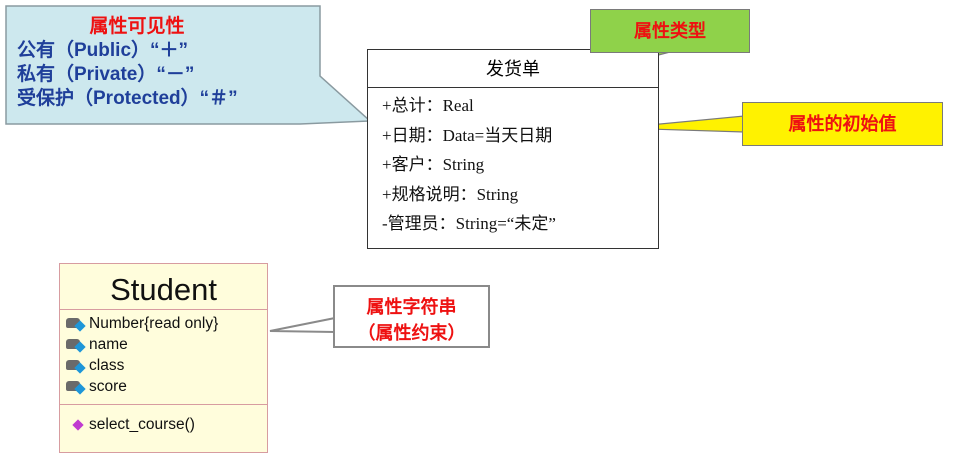  What do you see at coordinates (106, 74) in the screenshot?
I see `visibility-private: 私有（Private）“－”` at bounding box center [106, 74].